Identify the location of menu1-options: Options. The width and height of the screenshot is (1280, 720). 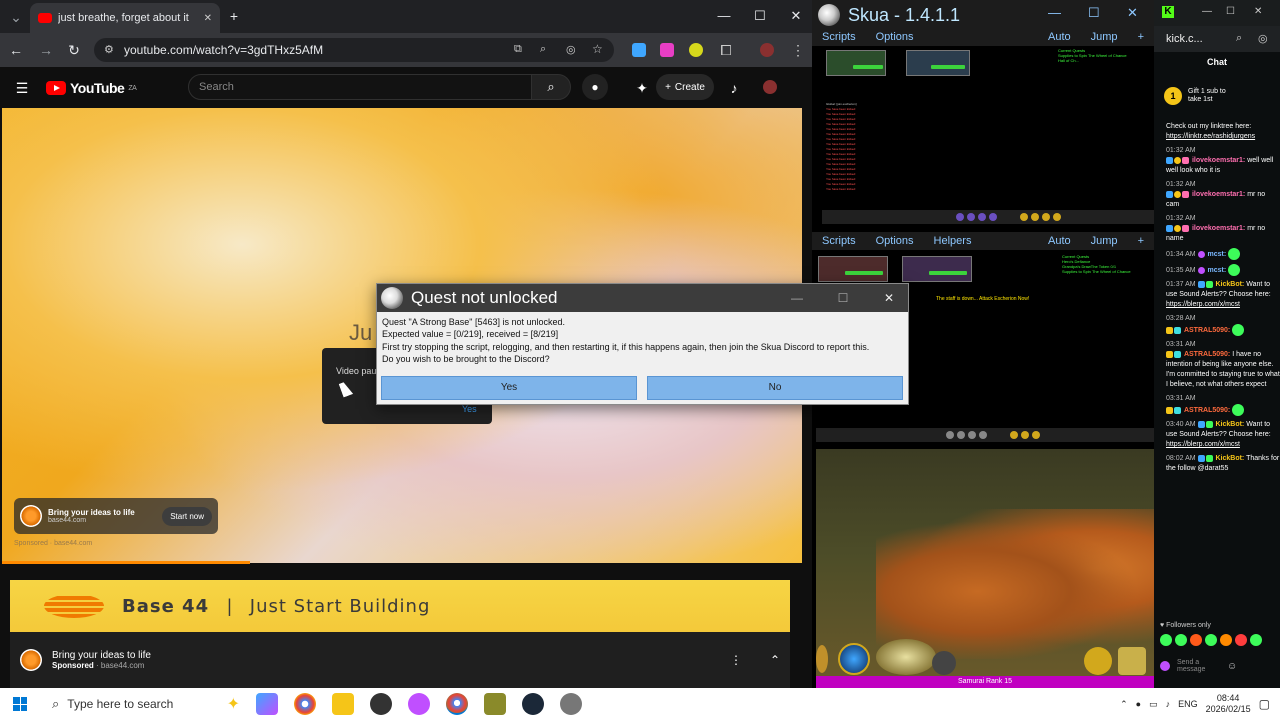
(895, 37).